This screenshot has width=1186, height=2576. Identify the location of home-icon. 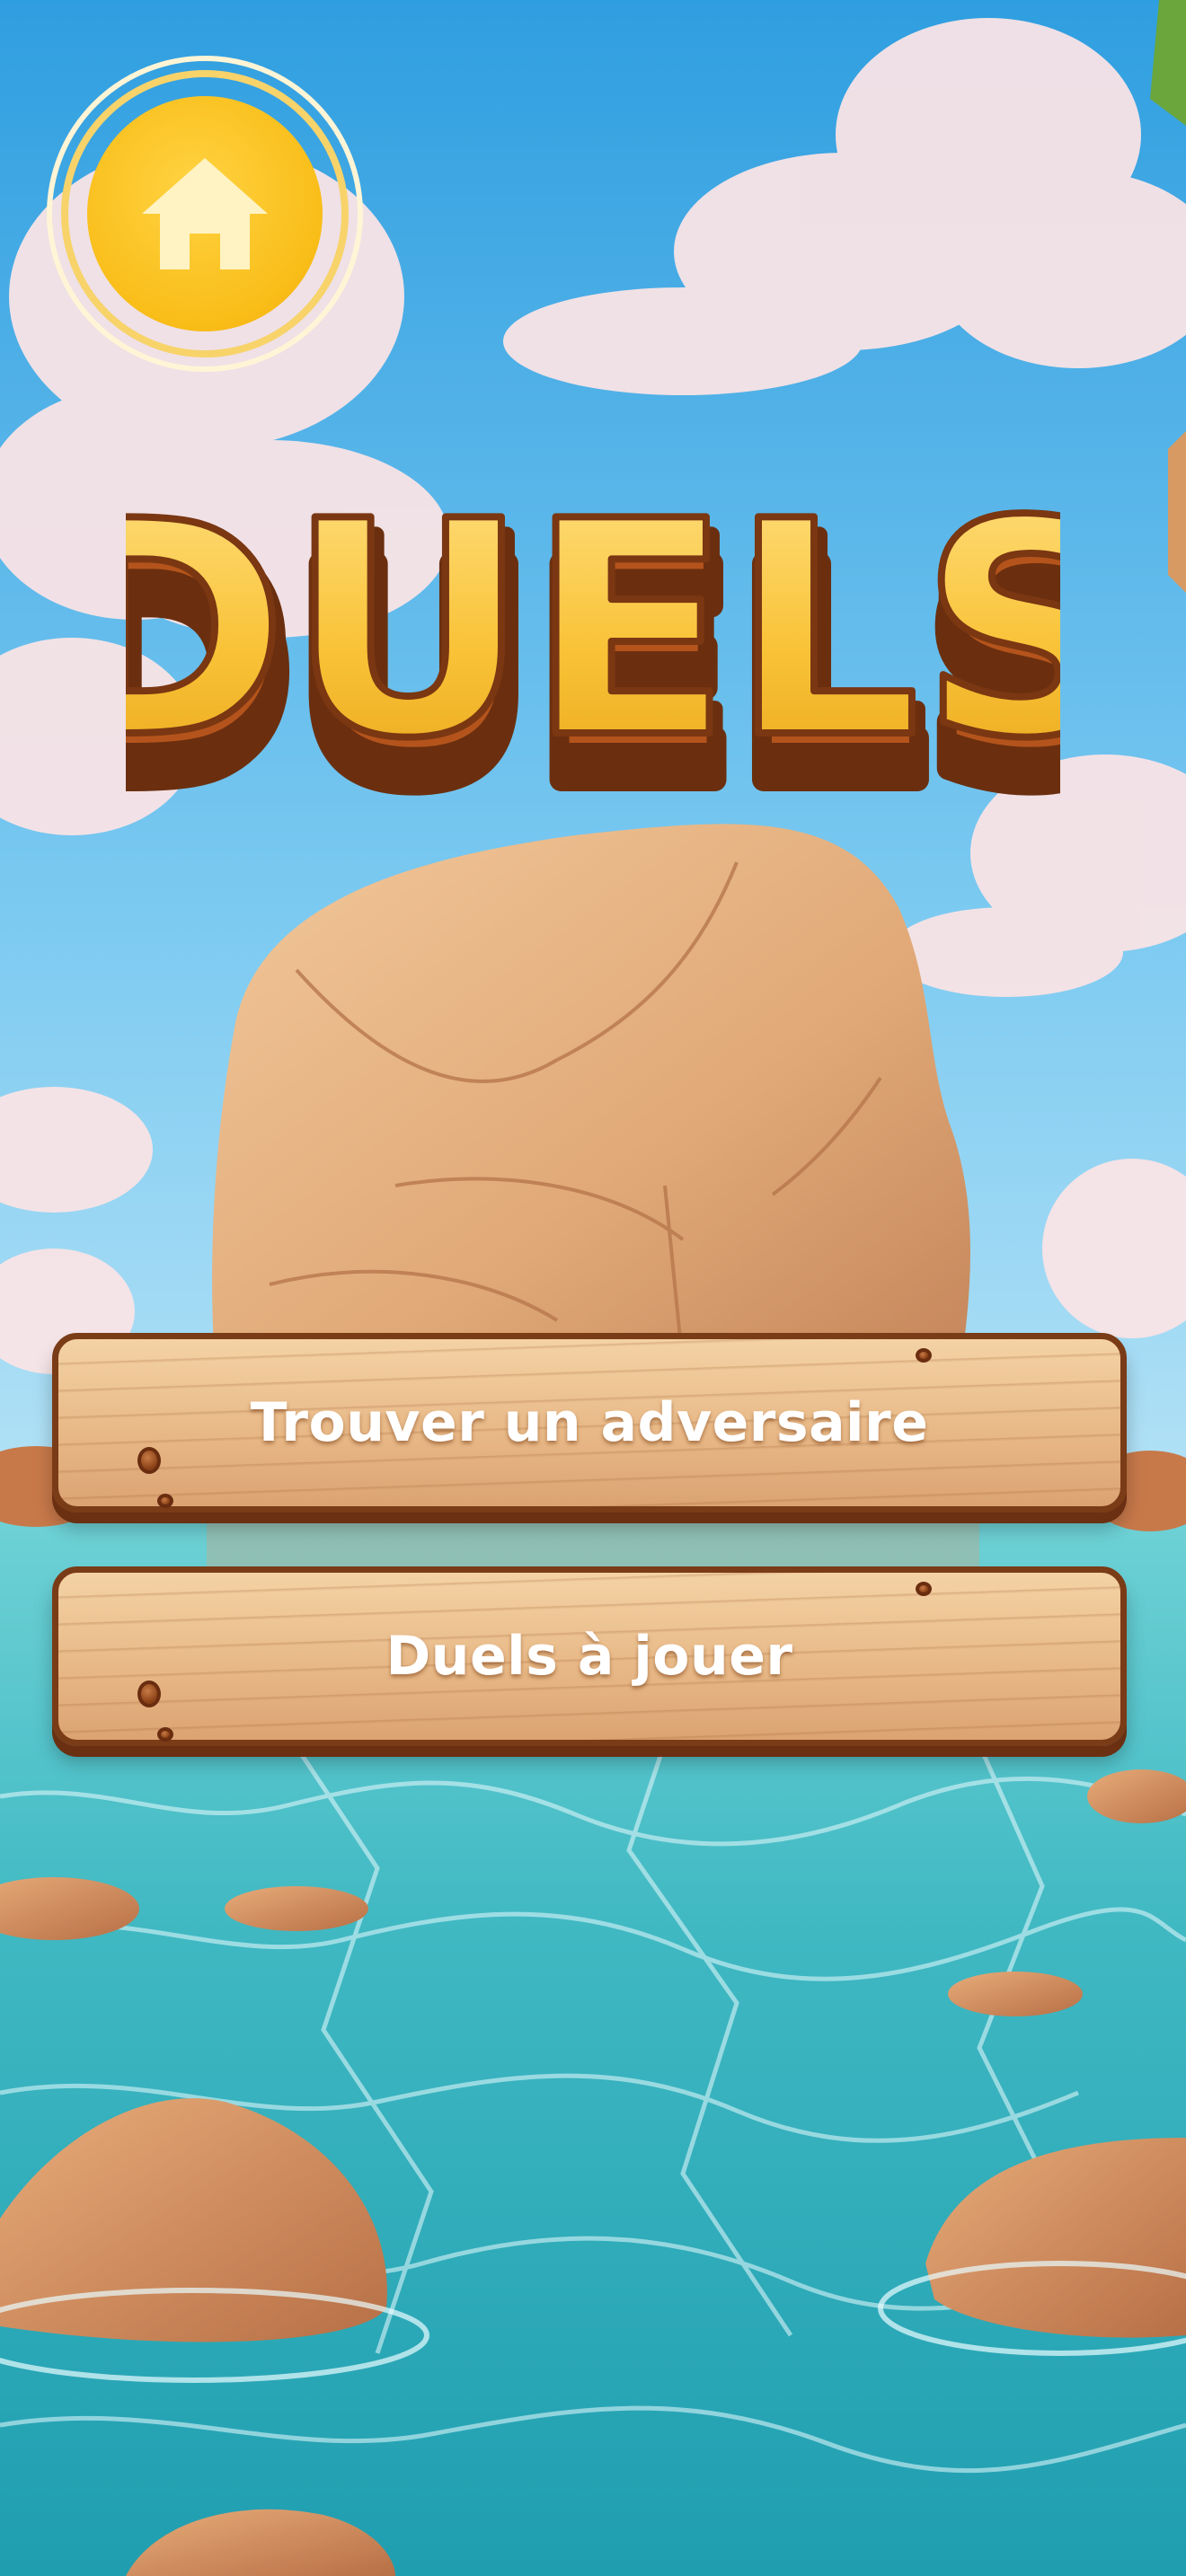
(205, 213).